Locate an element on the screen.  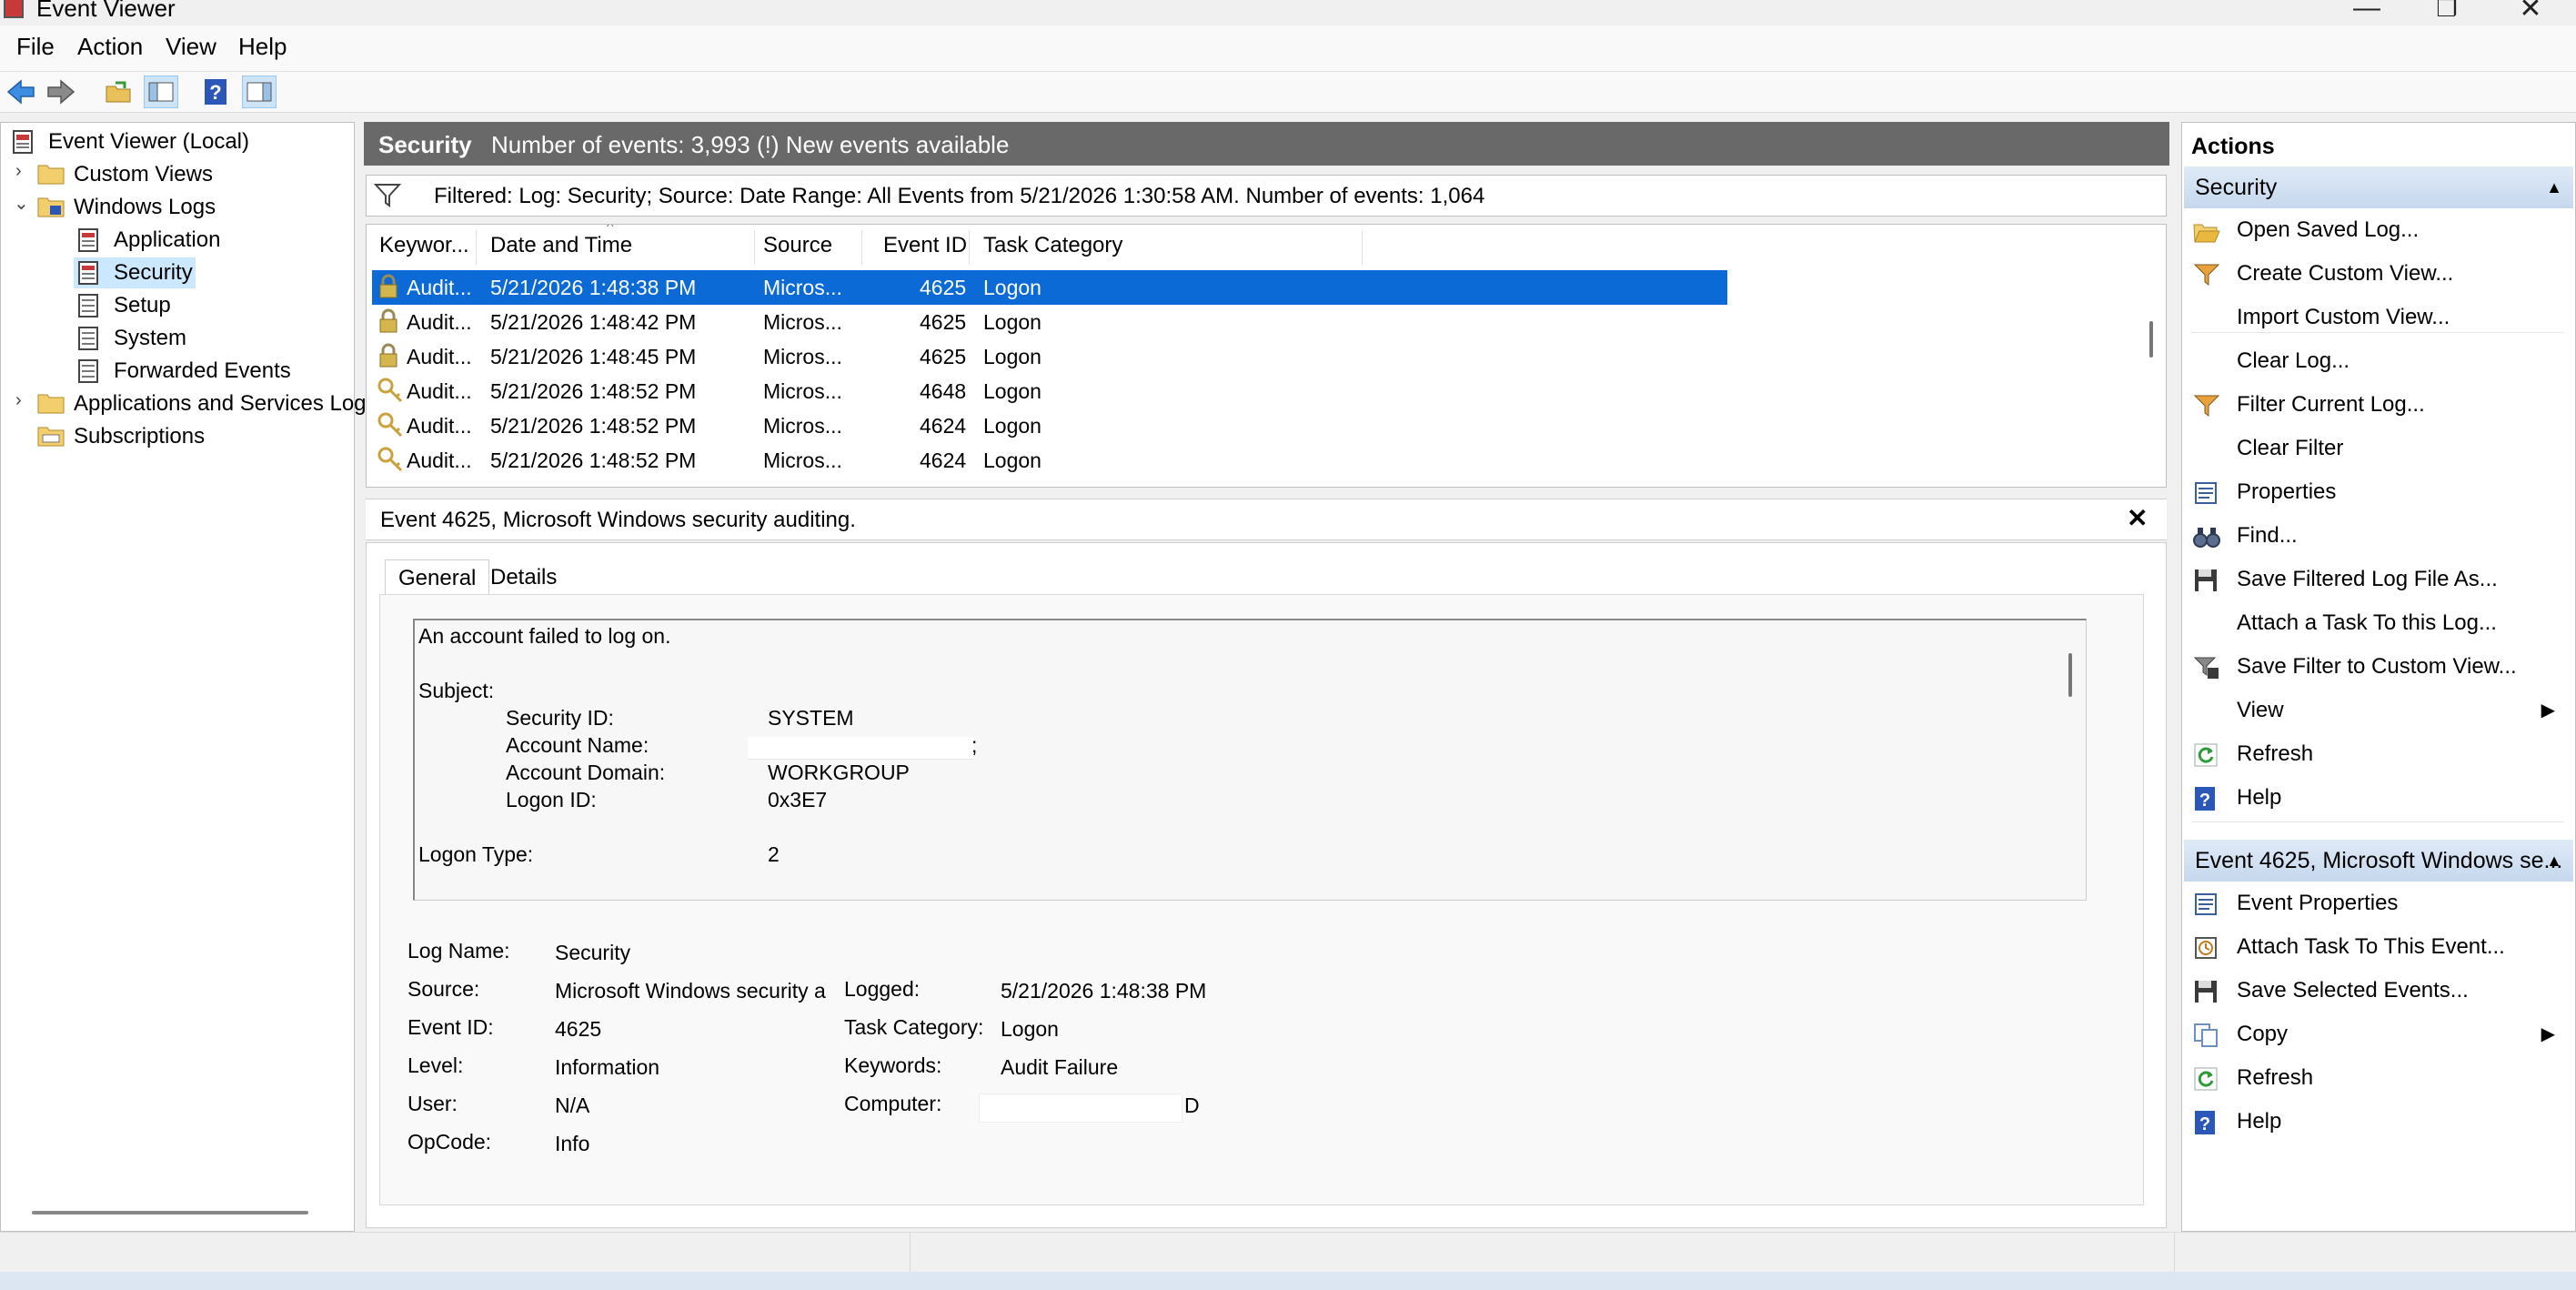
tree-node-forwarded-events: Forwarded Events is located at coordinates (184, 371).